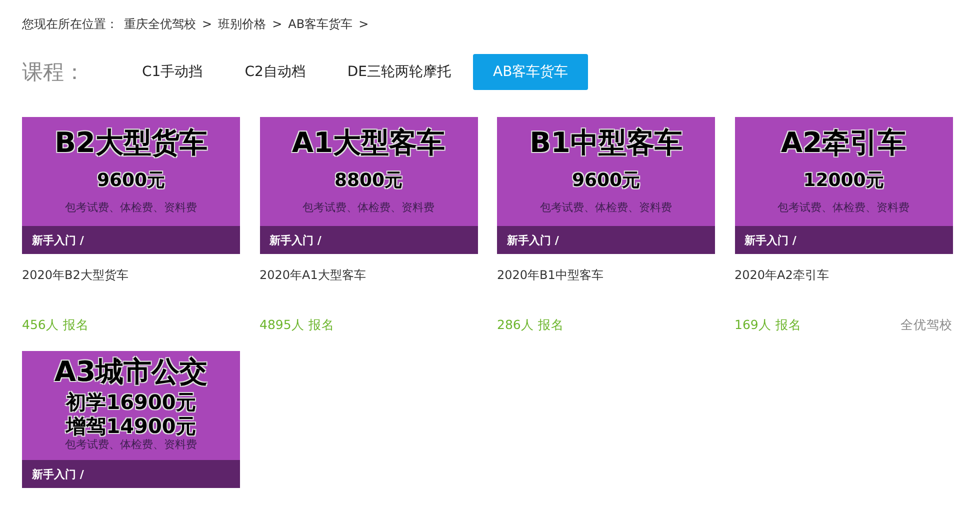  What do you see at coordinates (242, 24) in the screenshot?
I see `breadcrumb-link: 班别价格` at bounding box center [242, 24].